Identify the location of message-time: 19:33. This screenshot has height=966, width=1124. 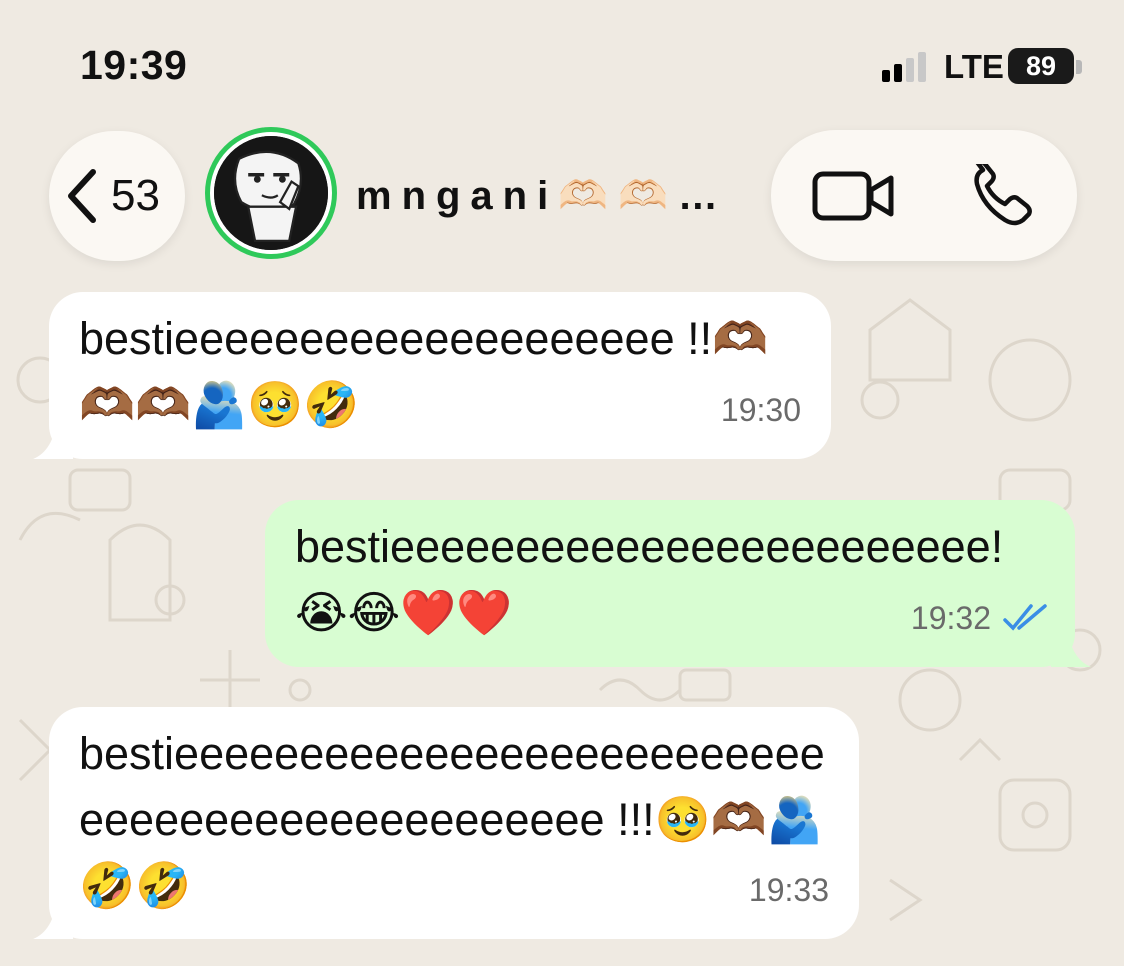
(789, 890).